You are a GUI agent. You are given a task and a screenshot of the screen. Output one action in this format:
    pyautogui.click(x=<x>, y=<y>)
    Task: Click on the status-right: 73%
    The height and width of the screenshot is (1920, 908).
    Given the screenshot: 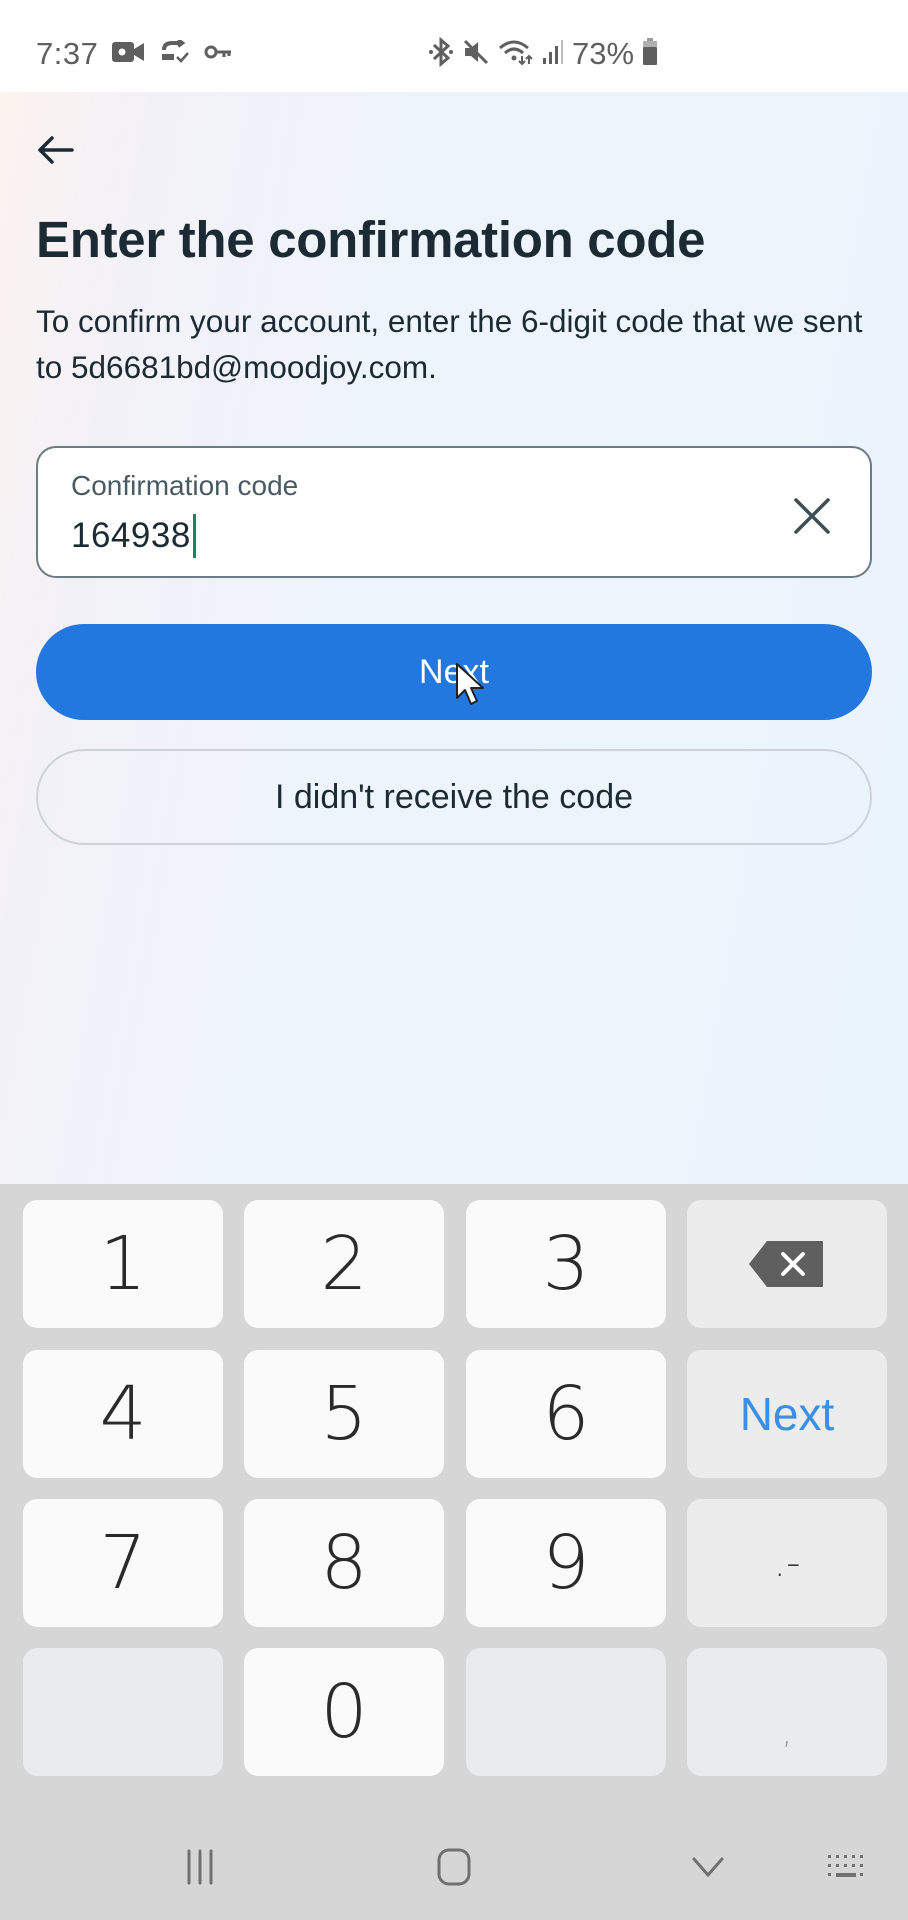 What is the action you would take?
    pyautogui.click(x=543, y=54)
    